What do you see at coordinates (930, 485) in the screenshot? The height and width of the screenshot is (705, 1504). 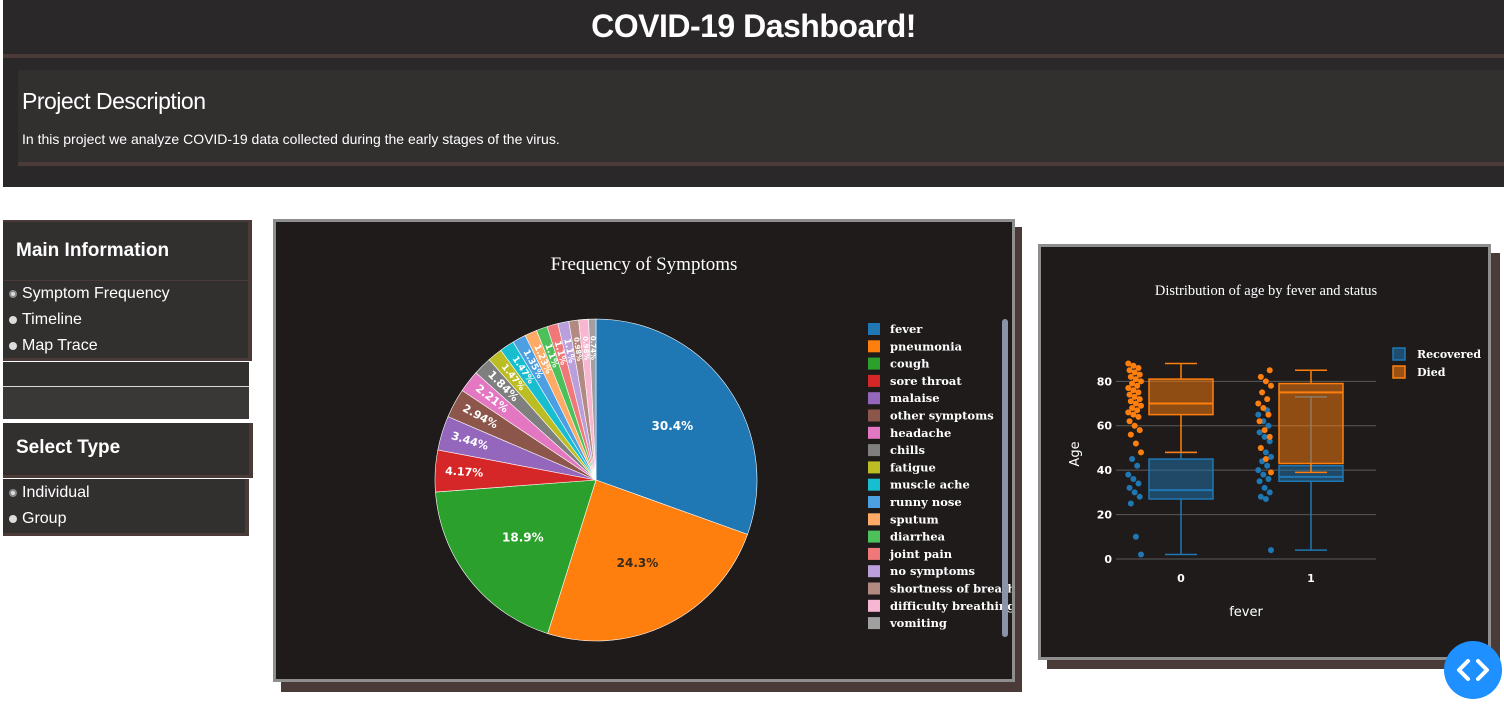 I see `legend-item-muscle-ache: muscle ache` at bounding box center [930, 485].